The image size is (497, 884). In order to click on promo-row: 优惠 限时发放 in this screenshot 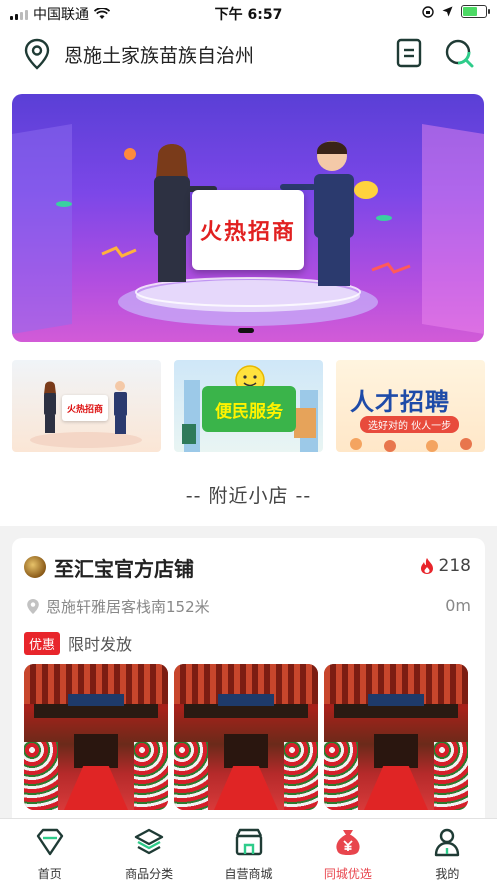, I will do `click(78, 643)`.